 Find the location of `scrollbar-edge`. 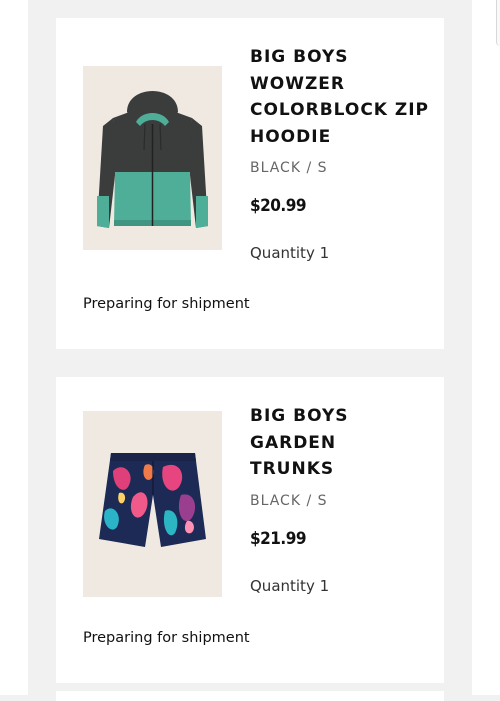

scrollbar-edge is located at coordinates (498, 23).